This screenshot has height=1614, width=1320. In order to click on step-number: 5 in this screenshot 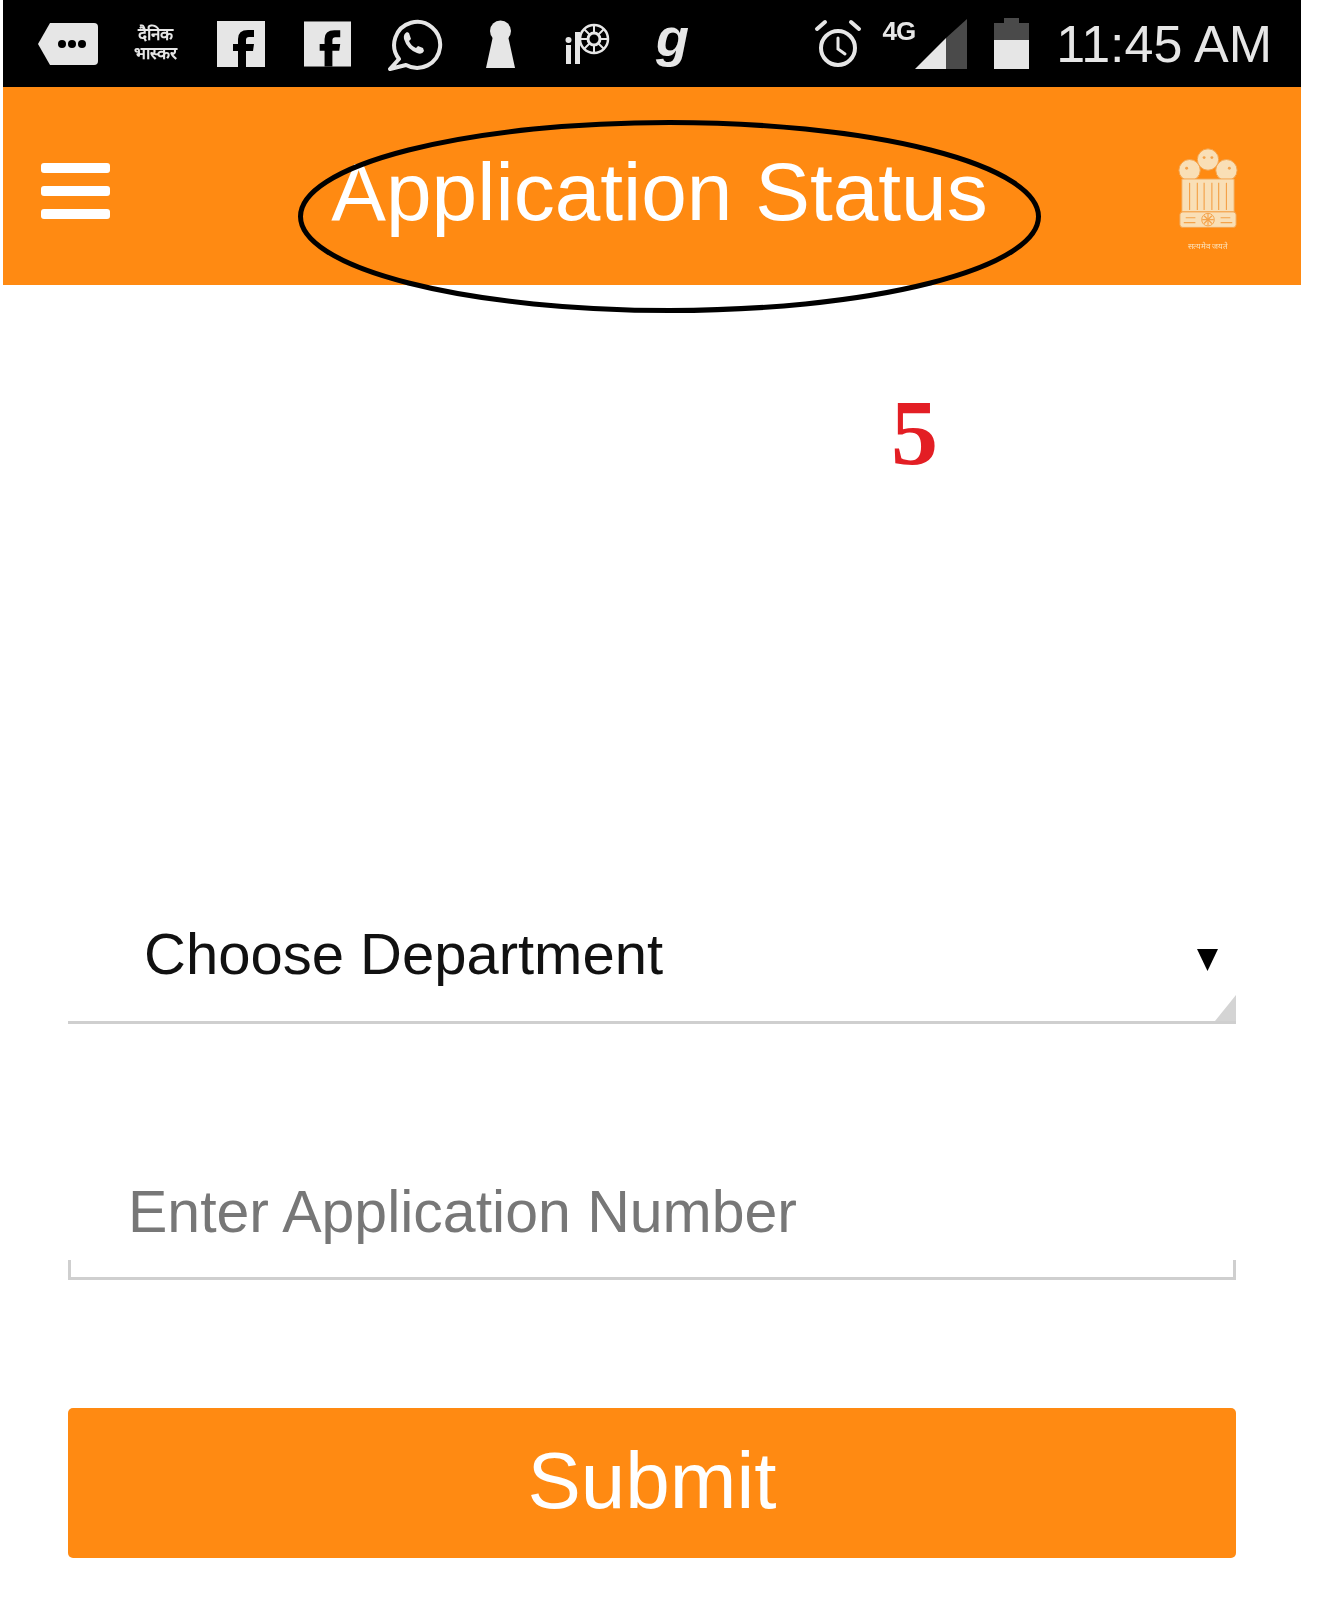, I will do `click(914, 432)`.